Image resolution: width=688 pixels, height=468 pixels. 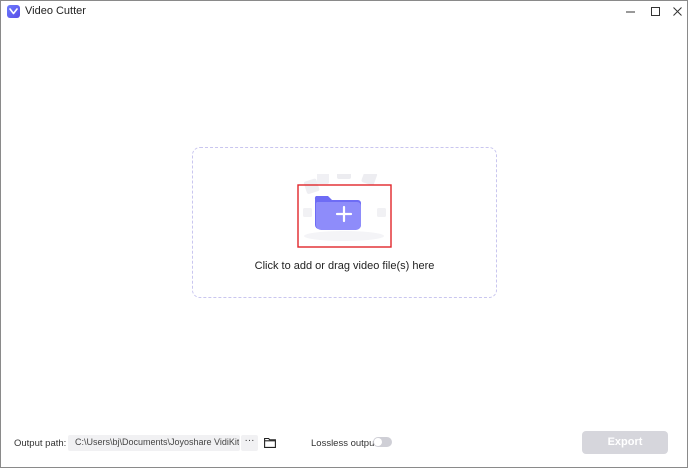 What do you see at coordinates (13, 11) in the screenshot?
I see `app-logo-icon` at bounding box center [13, 11].